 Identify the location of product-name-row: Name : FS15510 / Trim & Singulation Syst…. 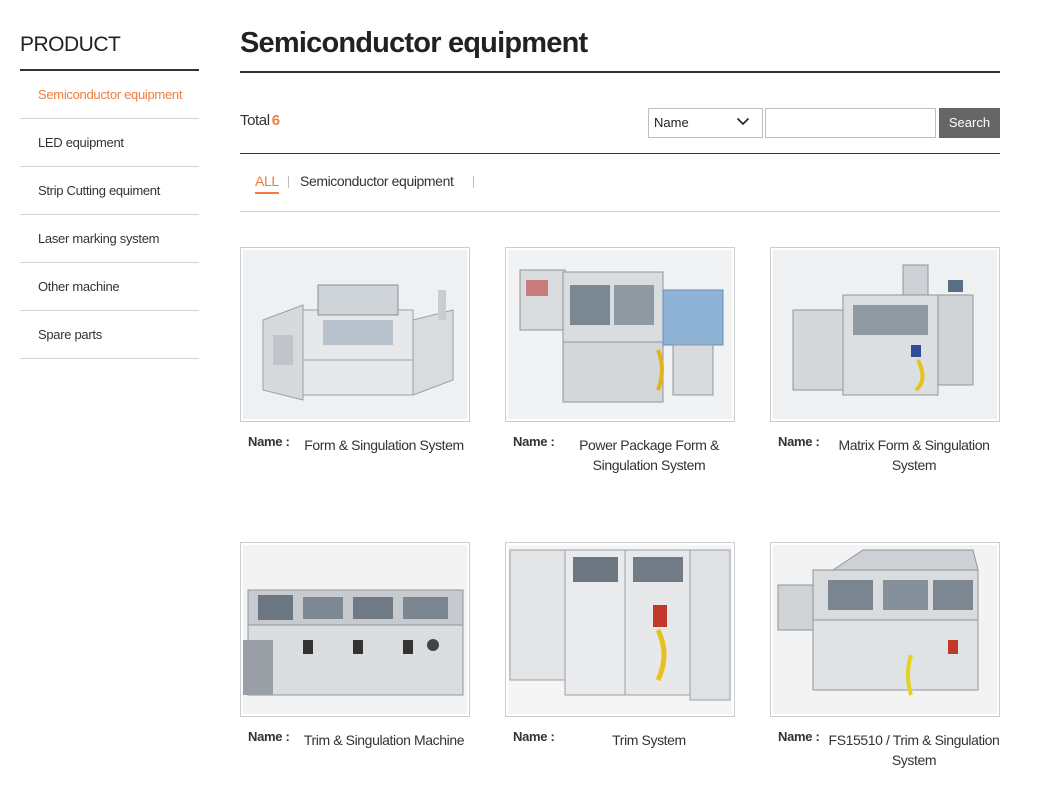
(885, 749).